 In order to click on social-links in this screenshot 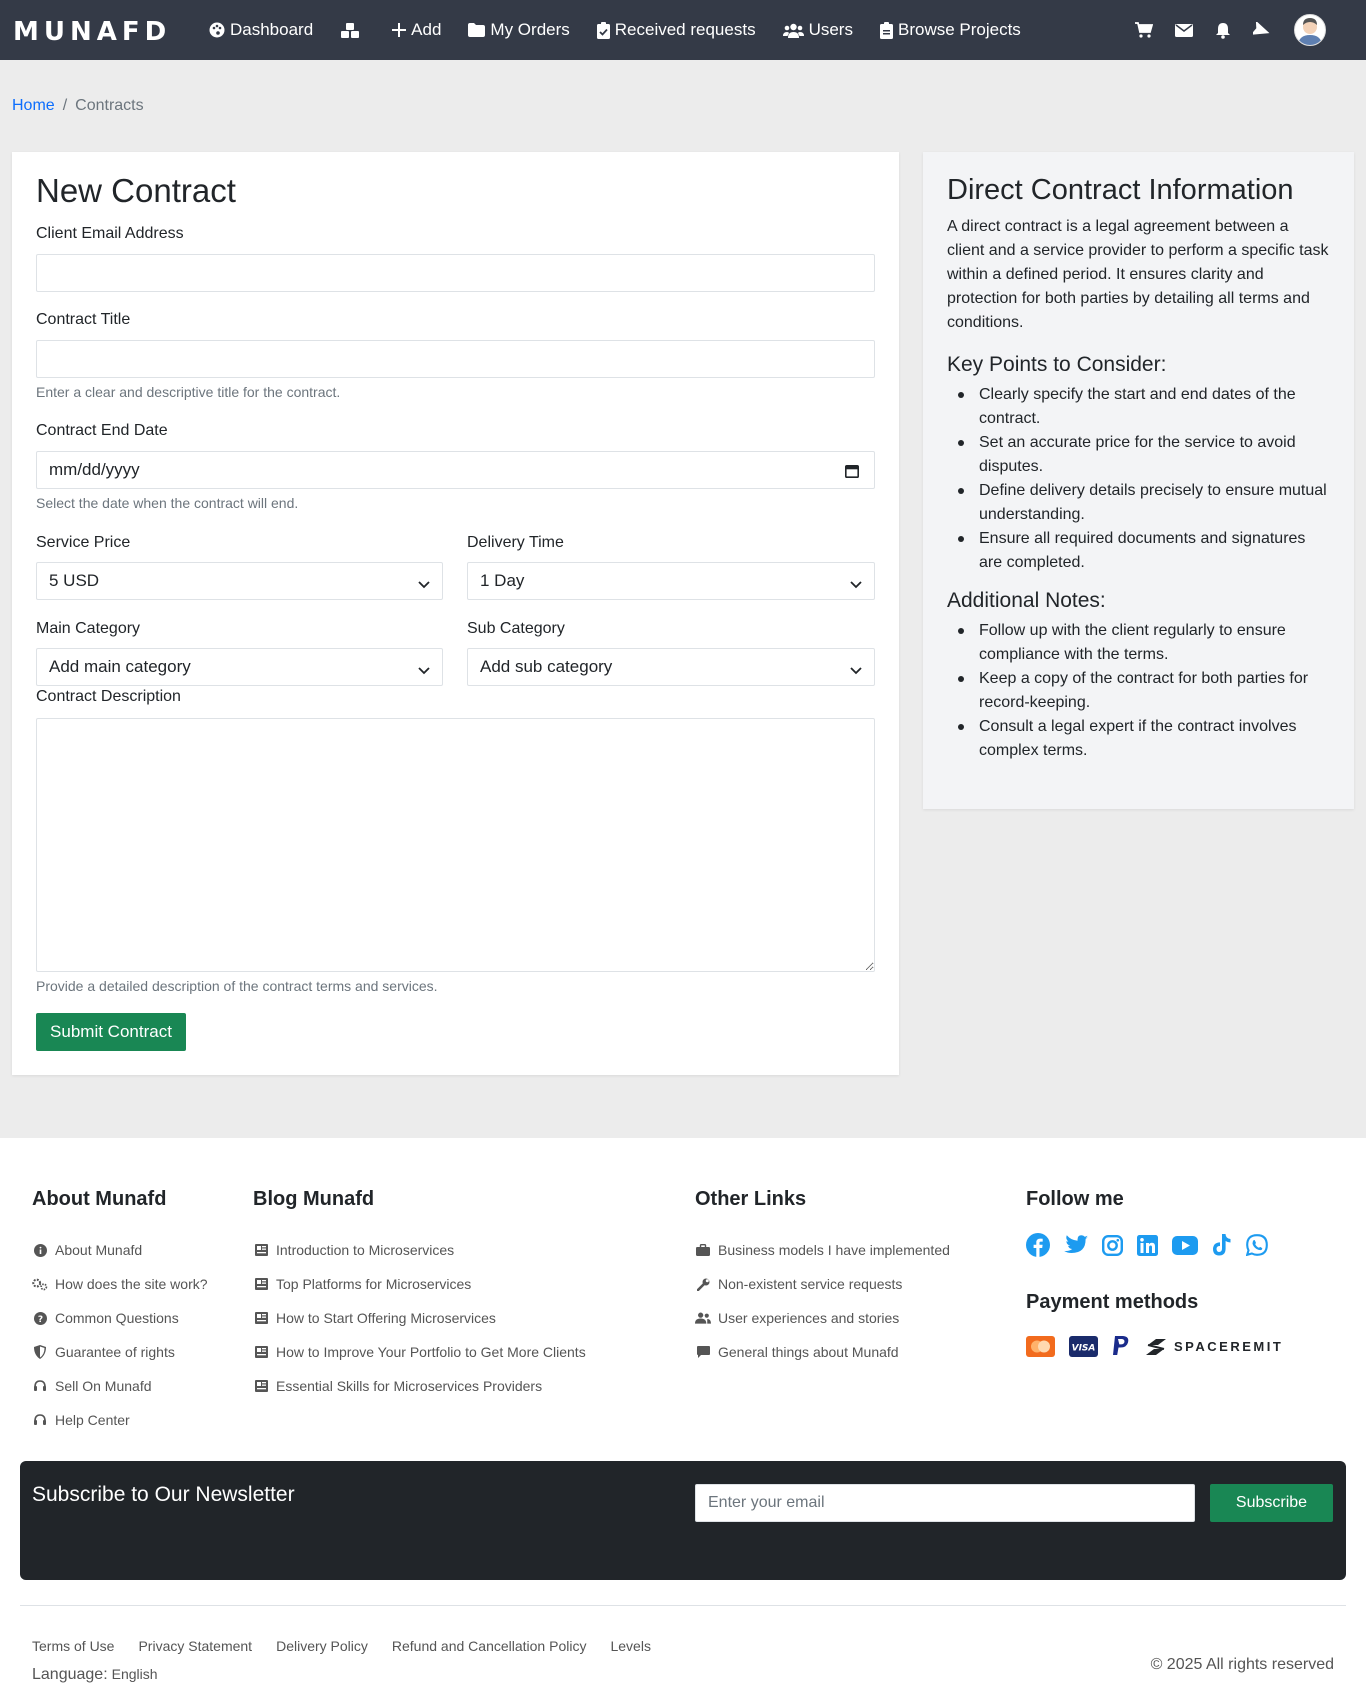, I will do `click(1161, 1245)`.